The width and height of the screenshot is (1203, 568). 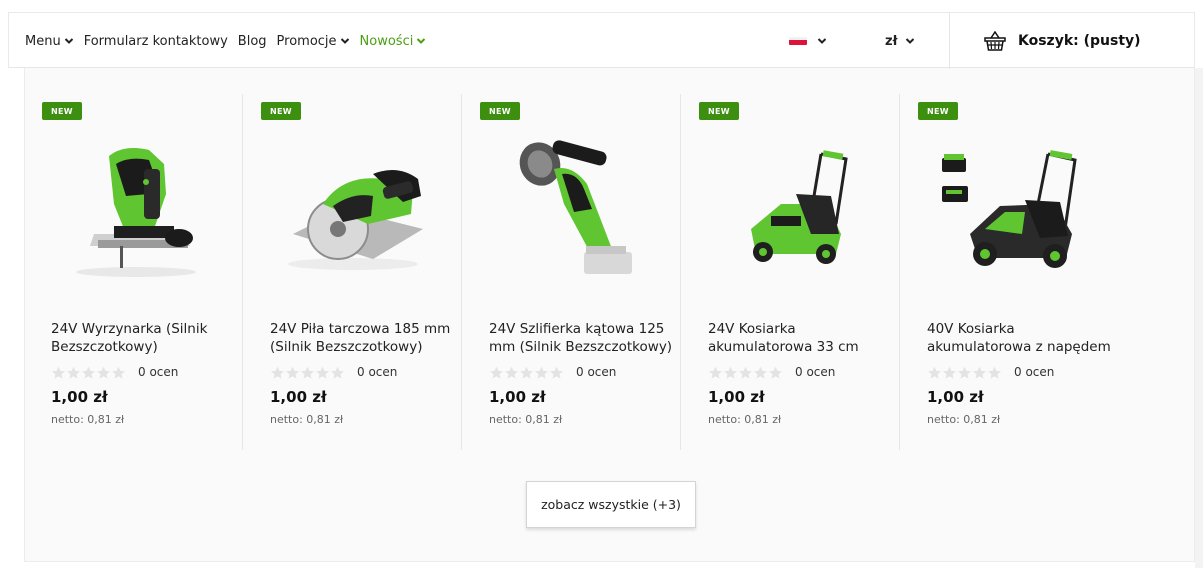 I want to click on nav-item-contact-form: Formularz kontaktowy, so click(x=156, y=41).